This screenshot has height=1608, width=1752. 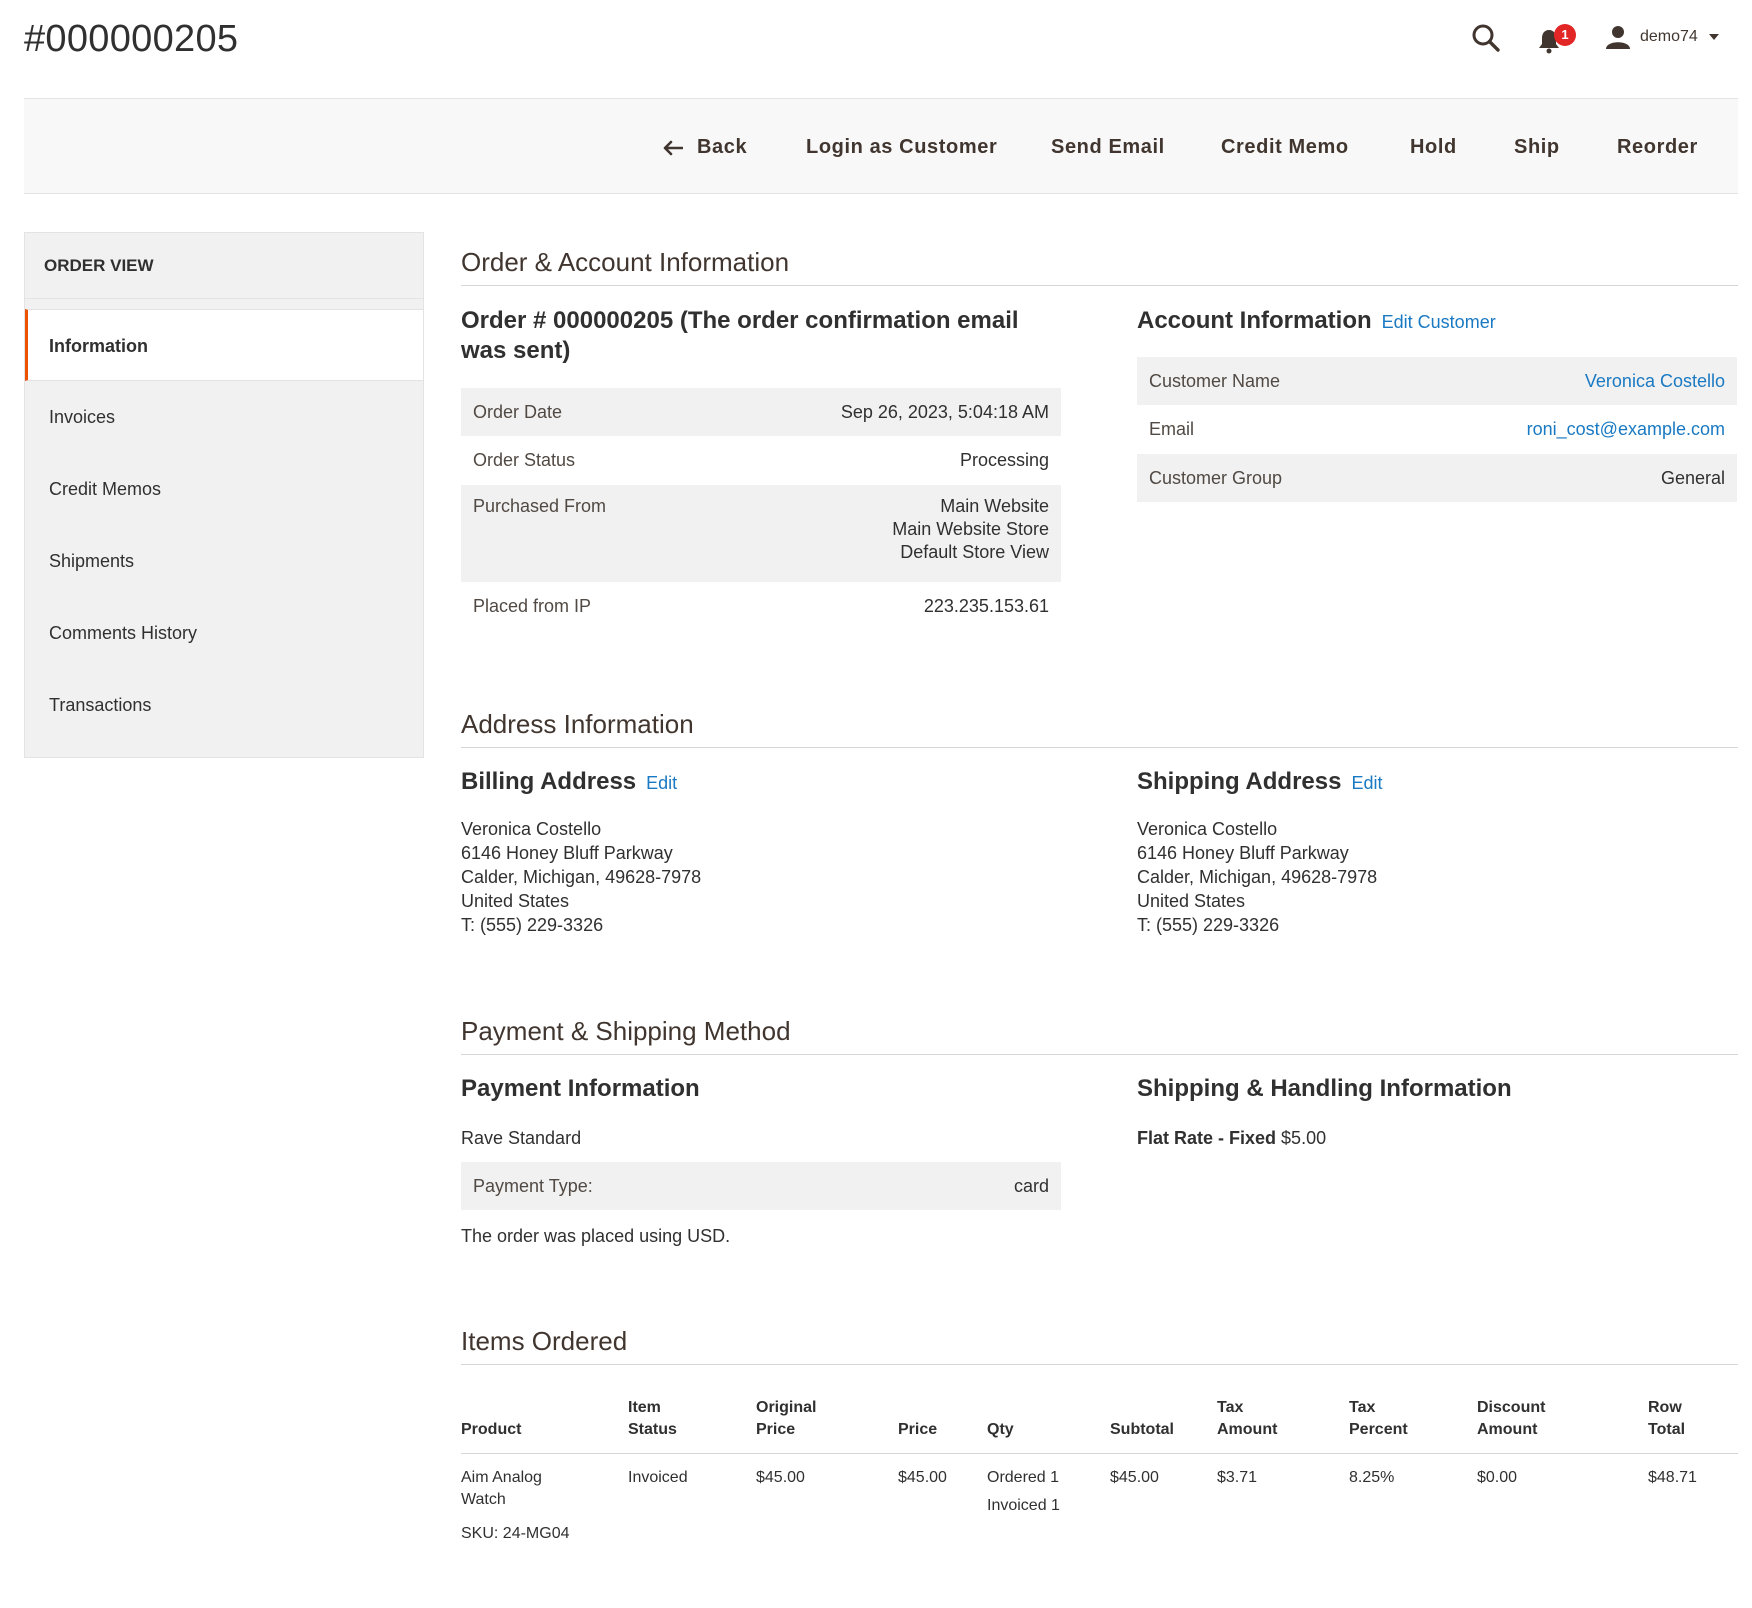 What do you see at coordinates (705, 147) in the screenshot?
I see `back-button: Back` at bounding box center [705, 147].